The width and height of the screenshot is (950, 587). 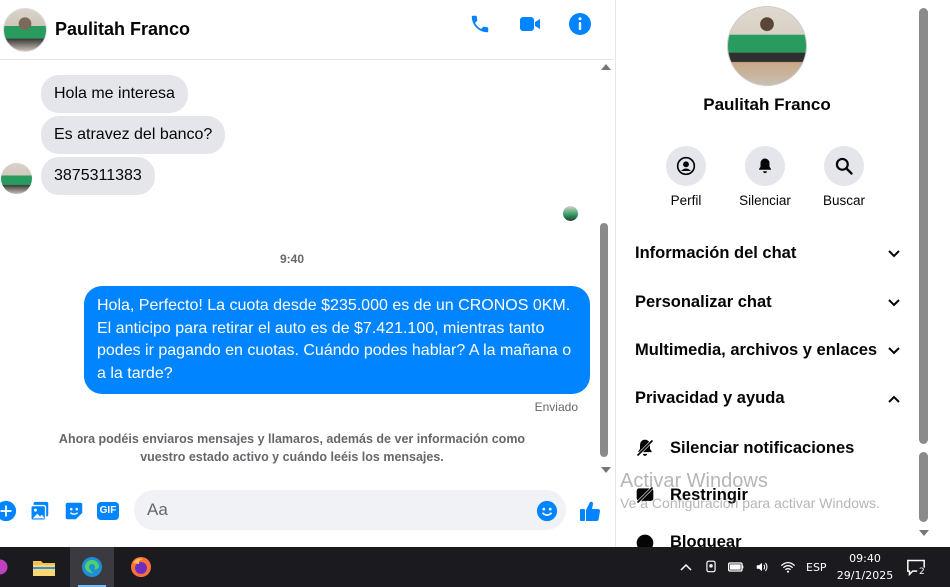 I want to click on composer: GIF, so click(x=307, y=511).